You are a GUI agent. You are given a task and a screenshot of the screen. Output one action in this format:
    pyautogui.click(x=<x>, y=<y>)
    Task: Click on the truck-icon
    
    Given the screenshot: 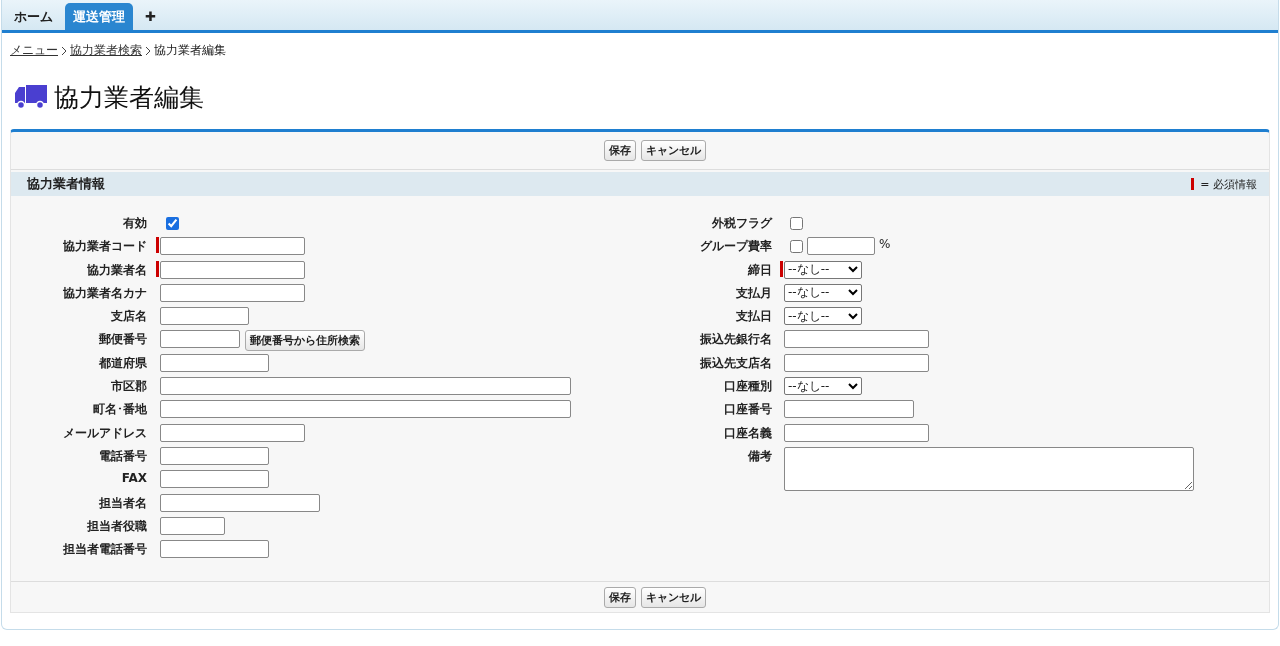 What is the action you would take?
    pyautogui.click(x=31, y=97)
    